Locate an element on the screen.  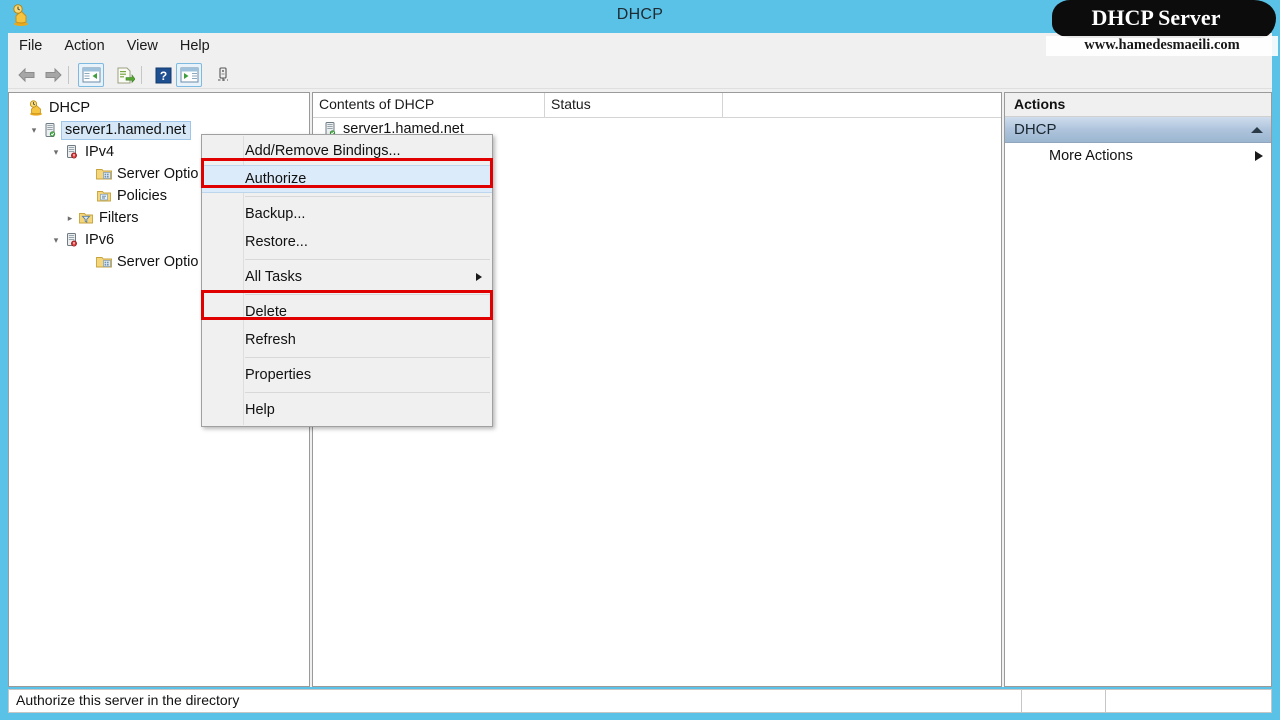
tree-label-ipv4: IPv4 is located at coordinates (100, 152).